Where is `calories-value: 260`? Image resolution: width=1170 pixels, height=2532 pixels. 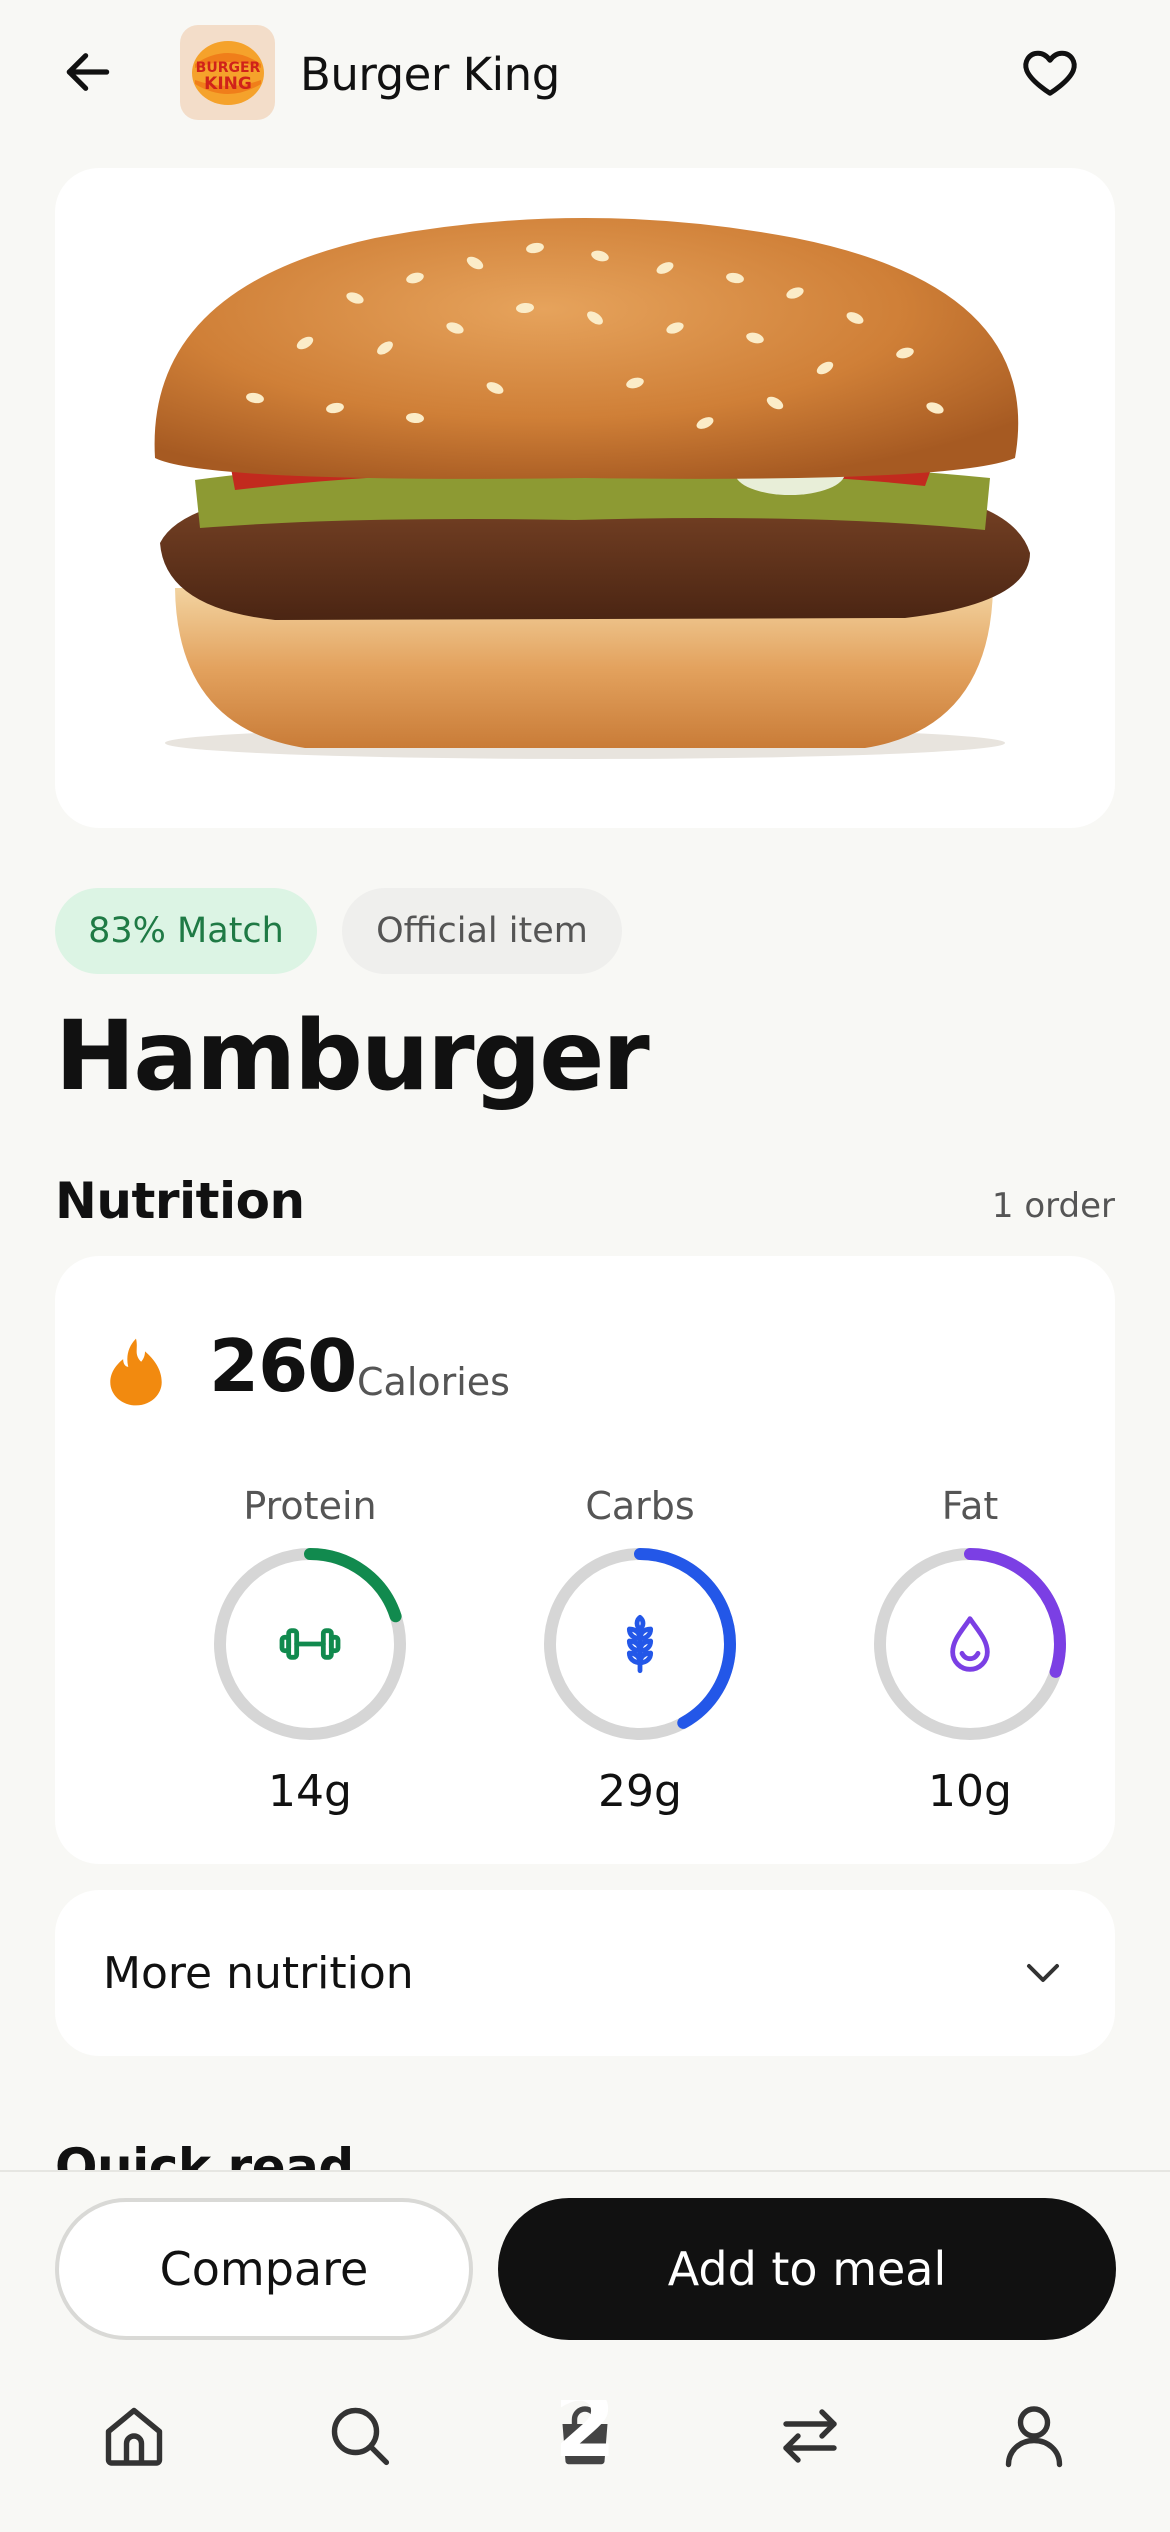 calories-value: 260 is located at coordinates (283, 1366).